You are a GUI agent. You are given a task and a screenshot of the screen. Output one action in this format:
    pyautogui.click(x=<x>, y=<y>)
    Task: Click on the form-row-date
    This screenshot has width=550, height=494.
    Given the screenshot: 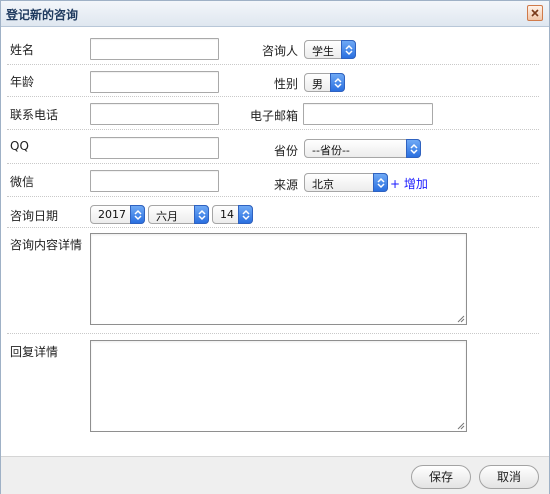 What is the action you would take?
    pyautogui.click(x=273, y=212)
    